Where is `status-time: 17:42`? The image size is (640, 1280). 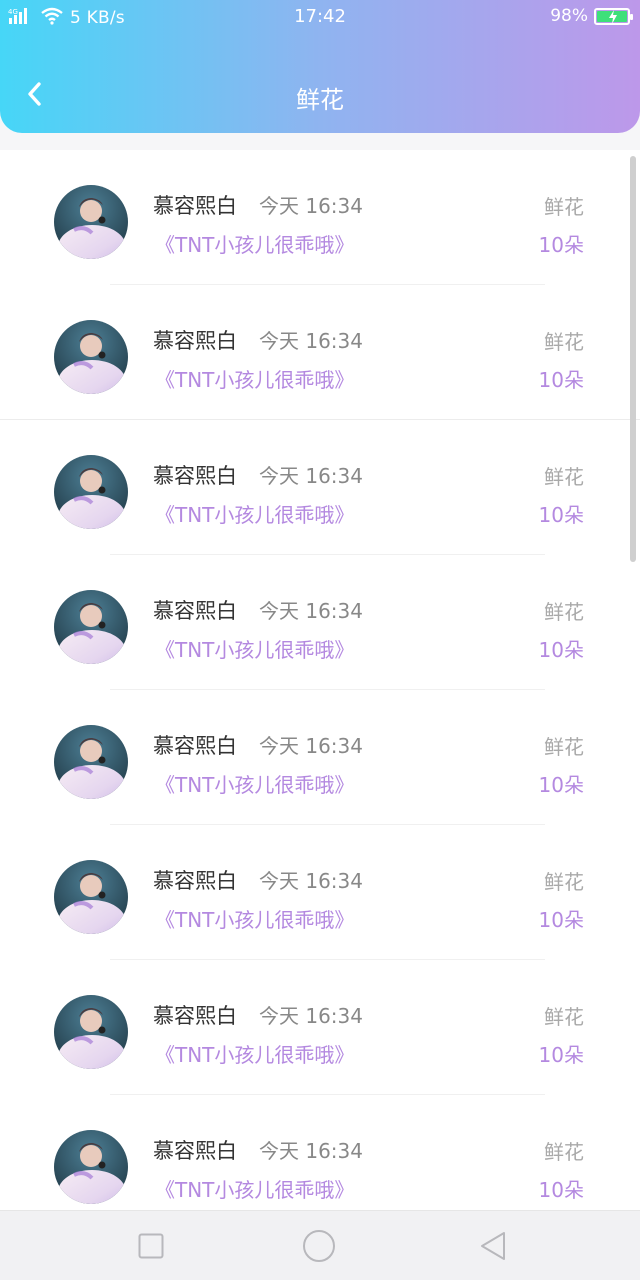
status-time: 17:42 is located at coordinates (320, 16).